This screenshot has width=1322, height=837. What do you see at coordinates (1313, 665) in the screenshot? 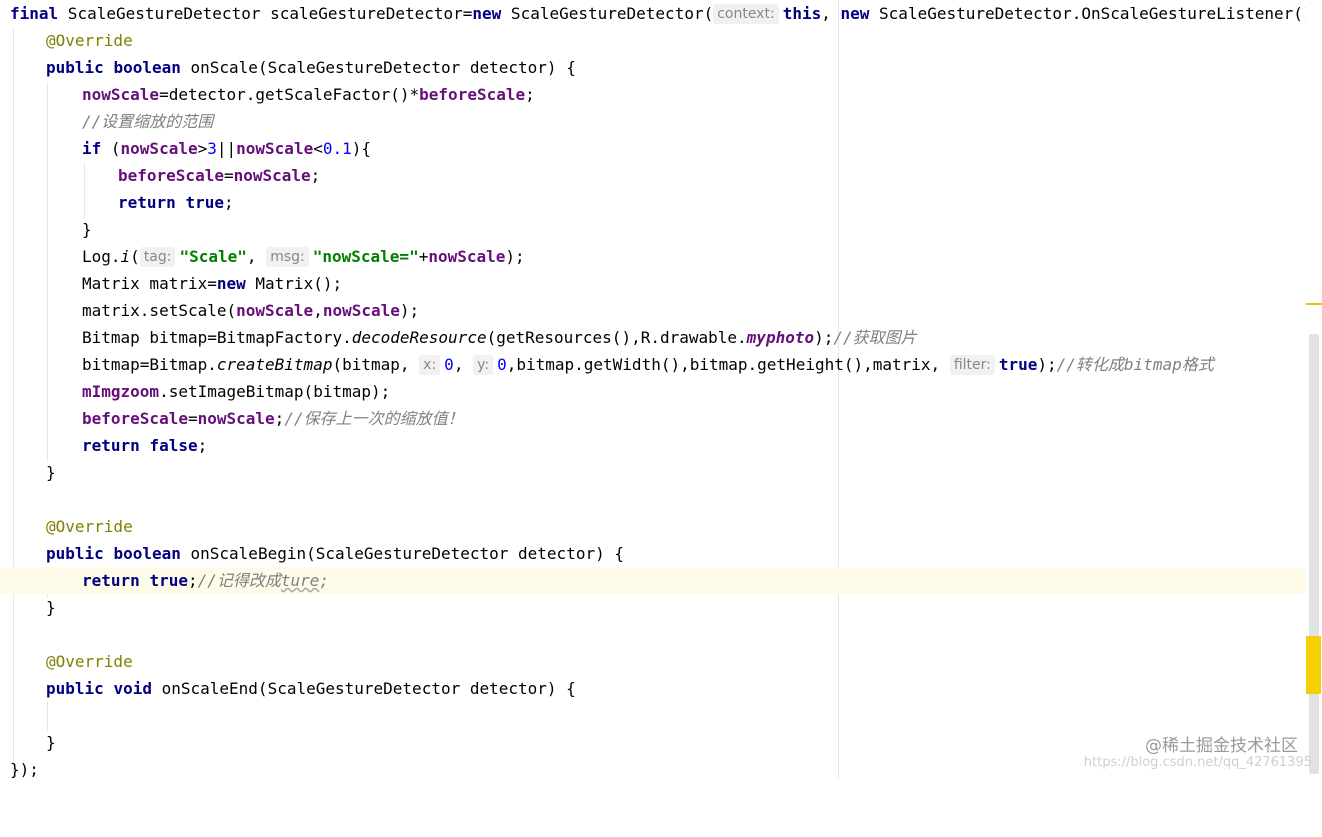
I see `current-line-marker` at bounding box center [1313, 665].